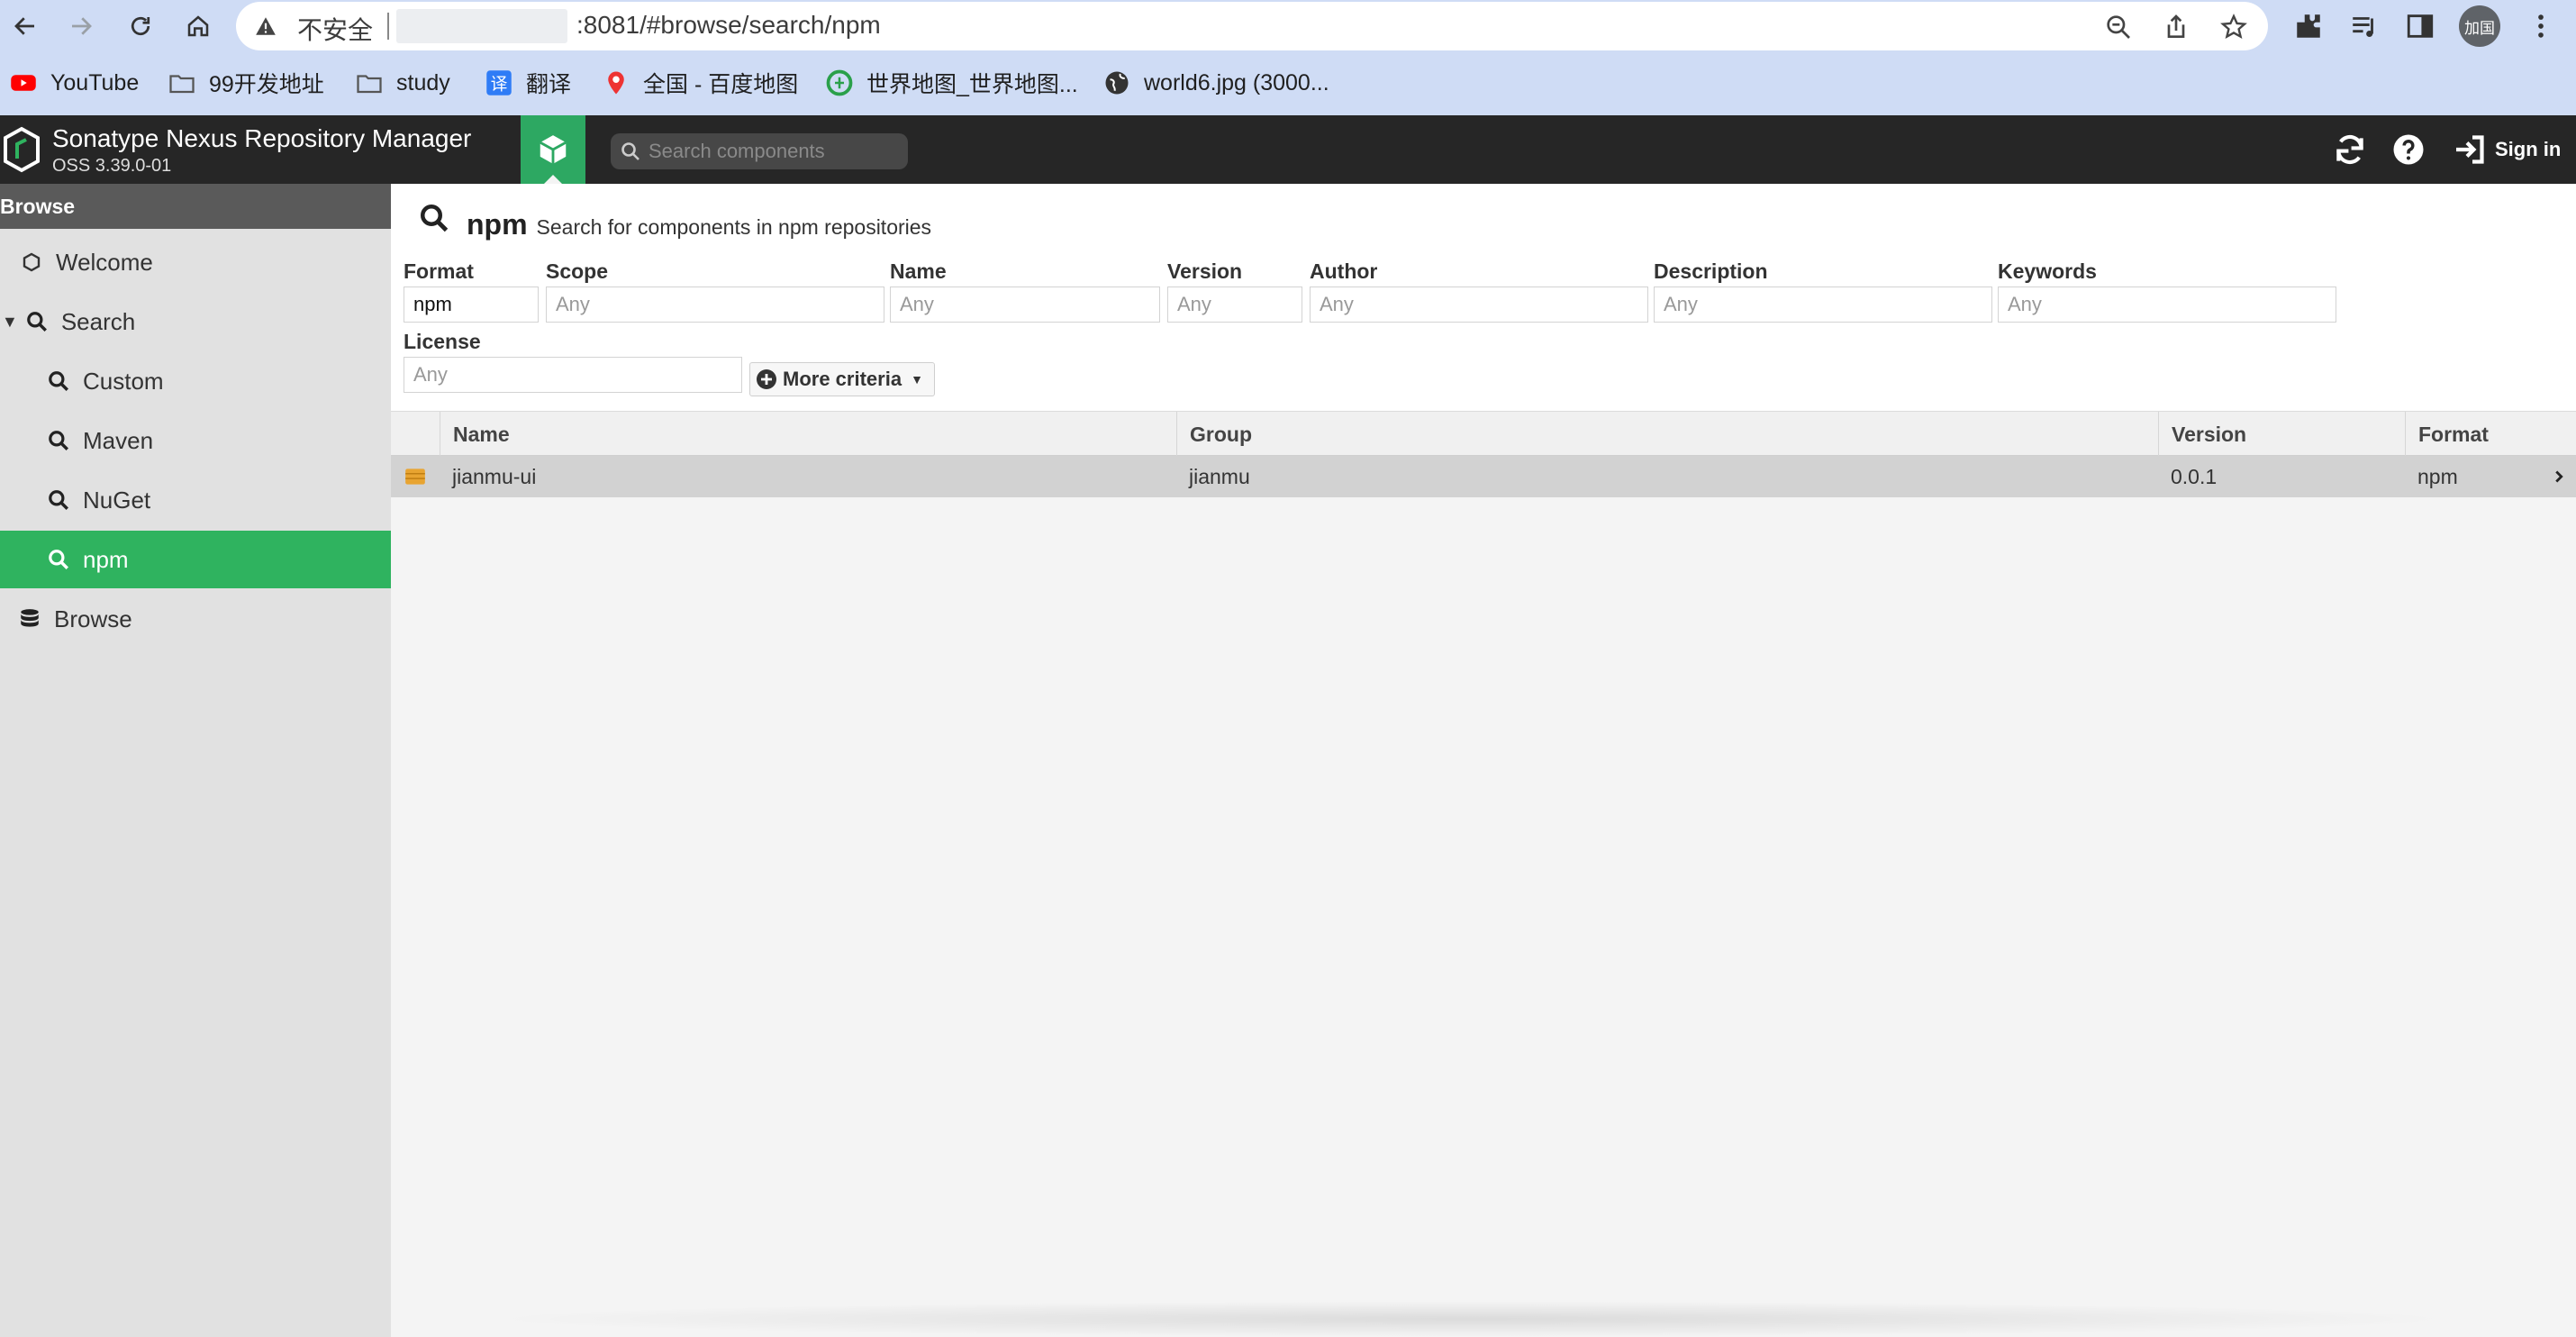 The image size is (2576, 1337). Describe the element at coordinates (2437, 476) in the screenshot. I see `cell-format: npm` at that location.